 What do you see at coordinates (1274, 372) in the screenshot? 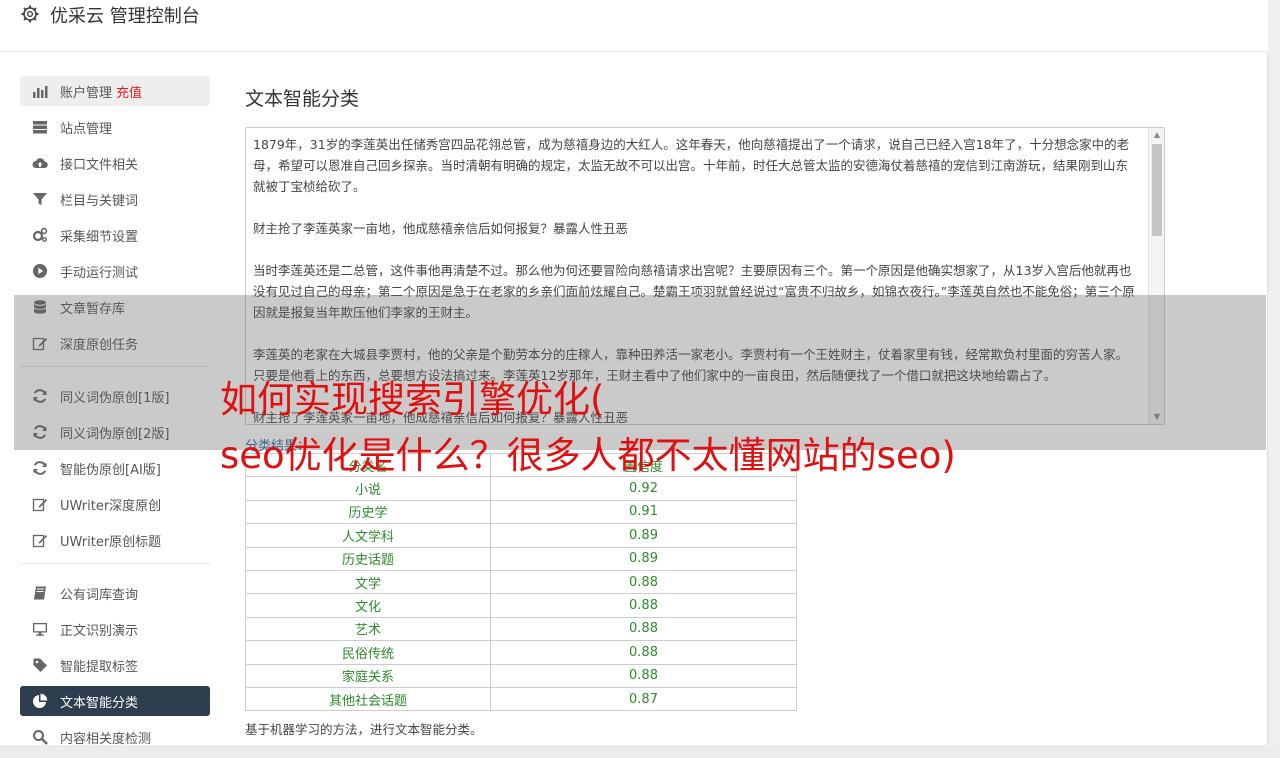
I see `page-scrollbar` at bounding box center [1274, 372].